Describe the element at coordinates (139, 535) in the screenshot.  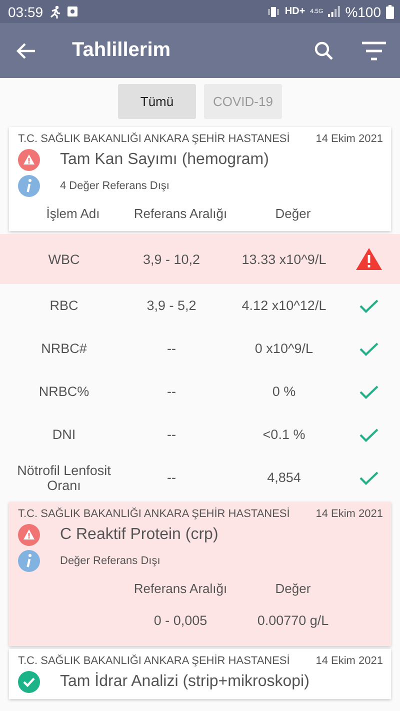
I see `test-title: C Reaktif Protein (crp)` at that location.